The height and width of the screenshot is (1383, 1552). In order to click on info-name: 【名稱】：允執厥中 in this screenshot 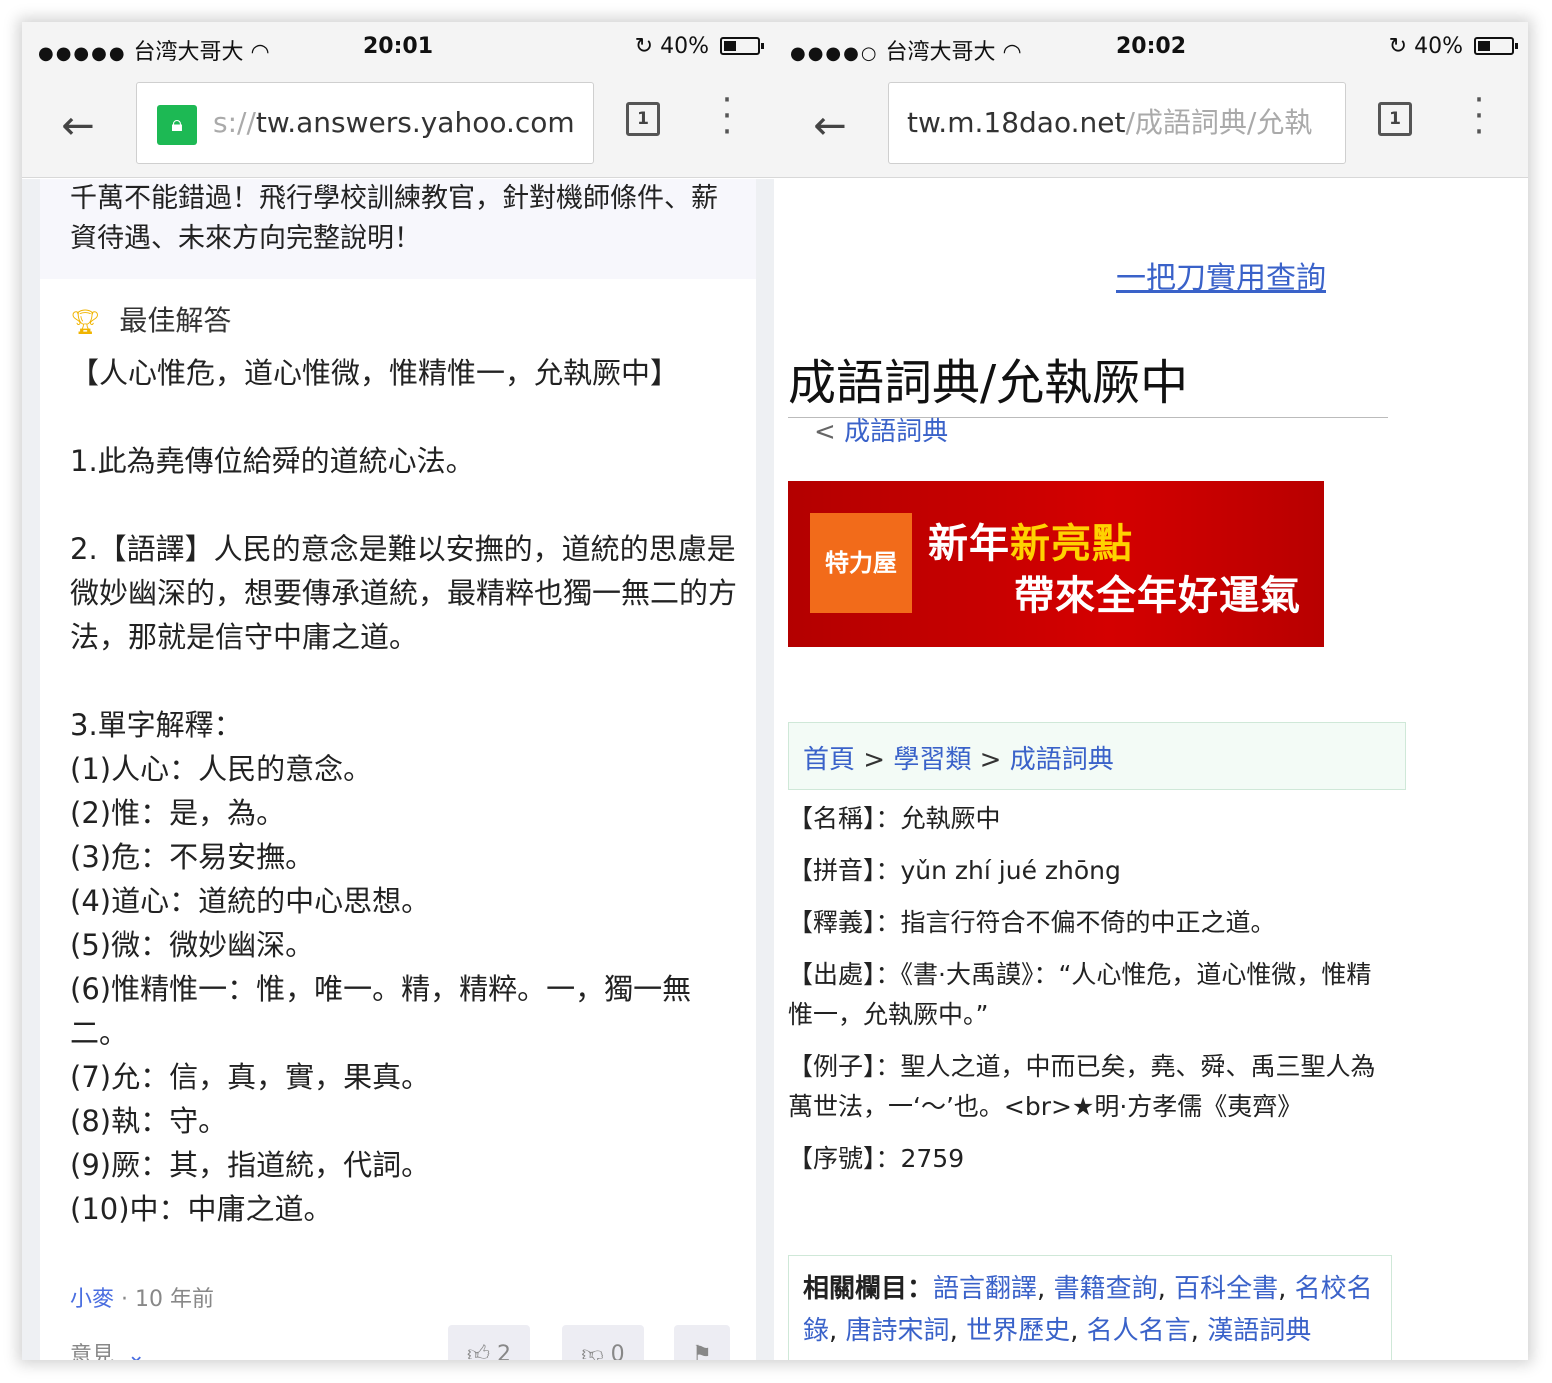, I will do `click(894, 818)`.